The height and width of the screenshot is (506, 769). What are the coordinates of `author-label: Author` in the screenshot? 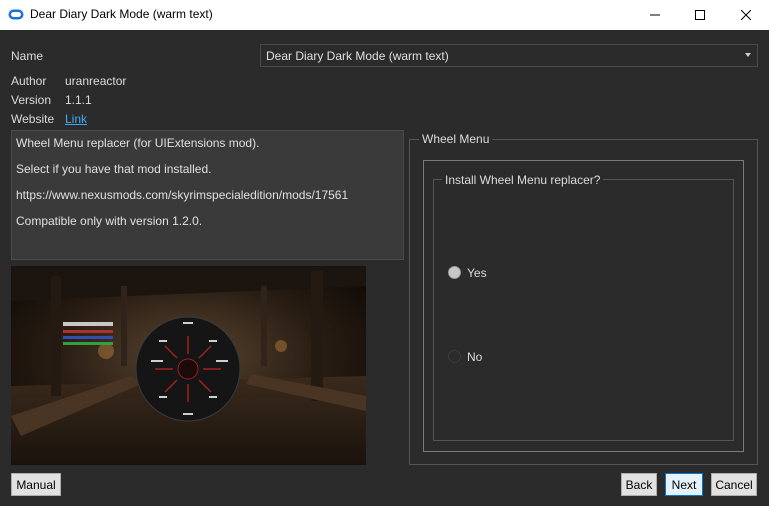 It's located at (29, 81).